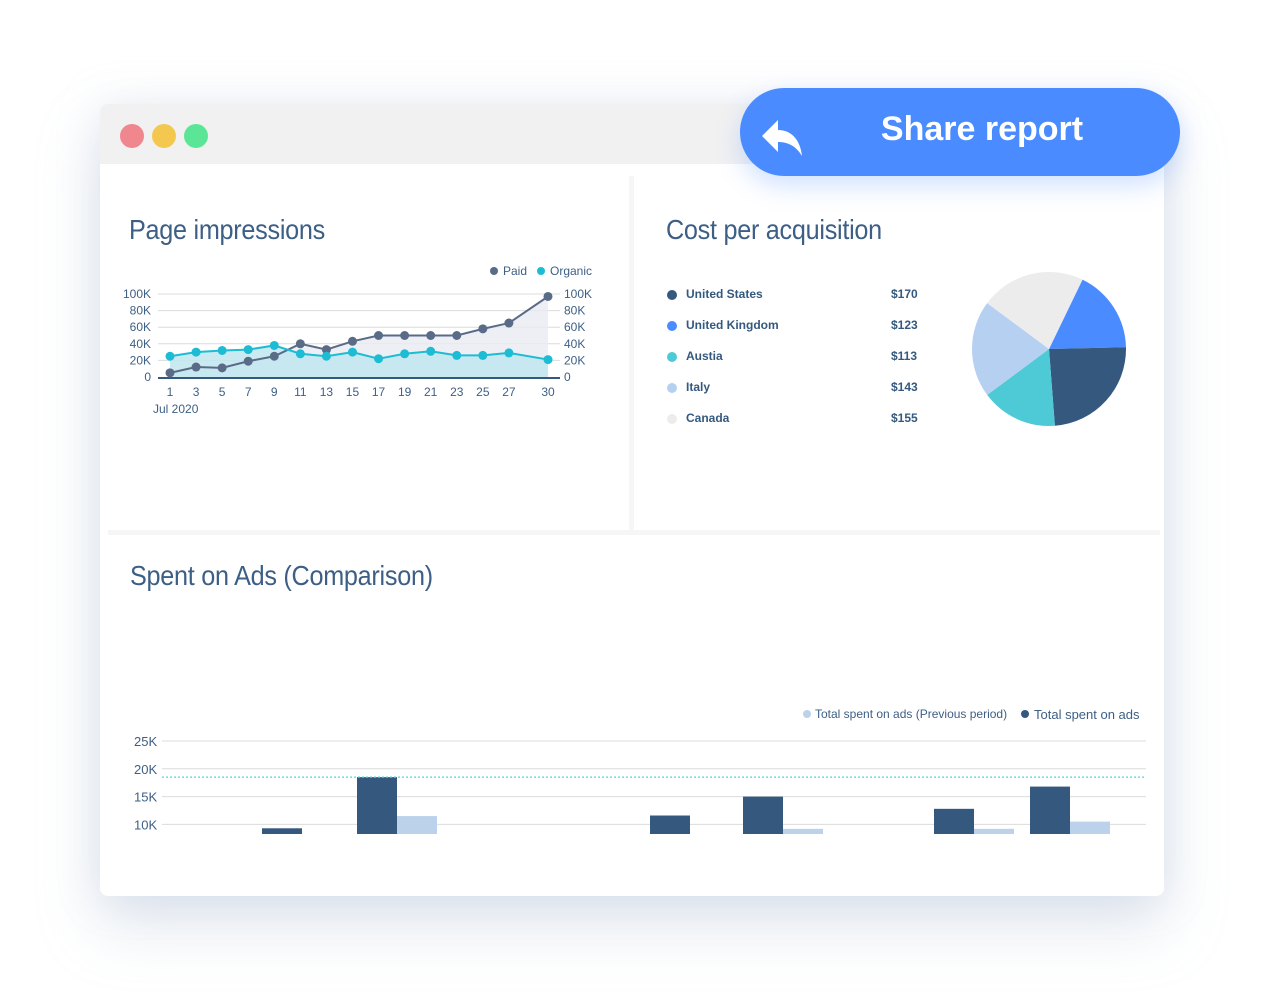 Image resolution: width=1264 pixels, height=1000 pixels. I want to click on y-tick-label-right: 20K, so click(574, 360).